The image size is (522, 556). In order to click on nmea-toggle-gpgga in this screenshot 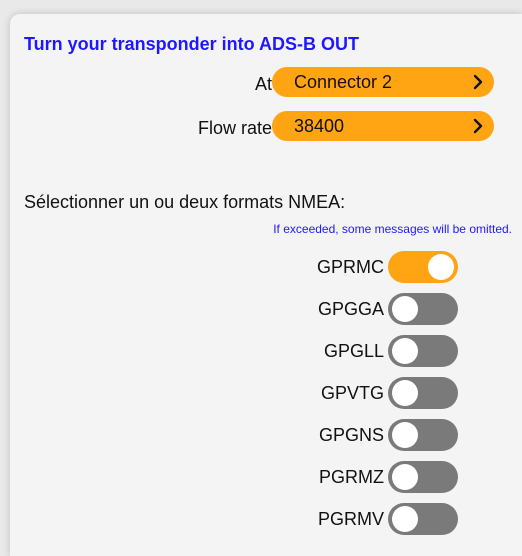, I will do `click(423, 309)`.